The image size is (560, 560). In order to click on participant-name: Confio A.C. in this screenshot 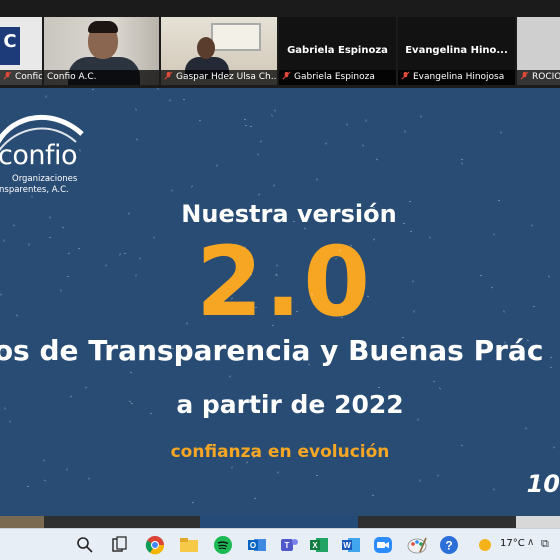, I will do `click(72, 77)`.